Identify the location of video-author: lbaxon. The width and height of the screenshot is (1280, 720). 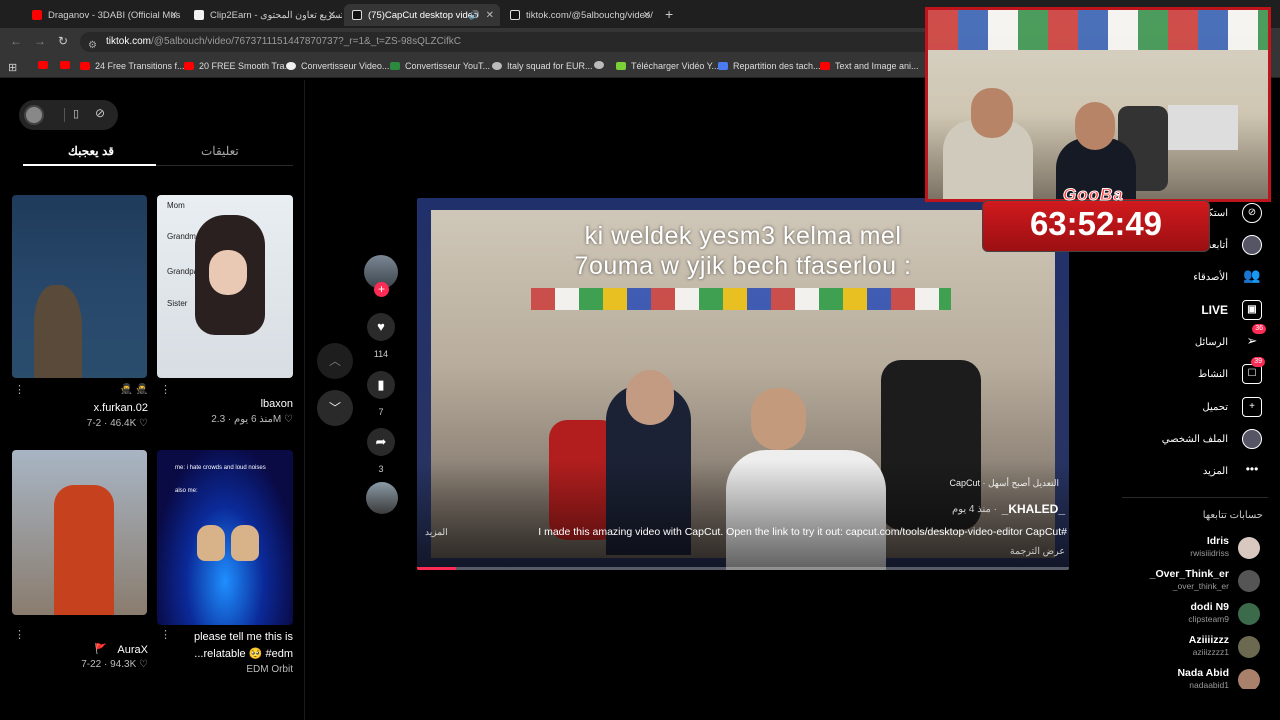
(277, 404).